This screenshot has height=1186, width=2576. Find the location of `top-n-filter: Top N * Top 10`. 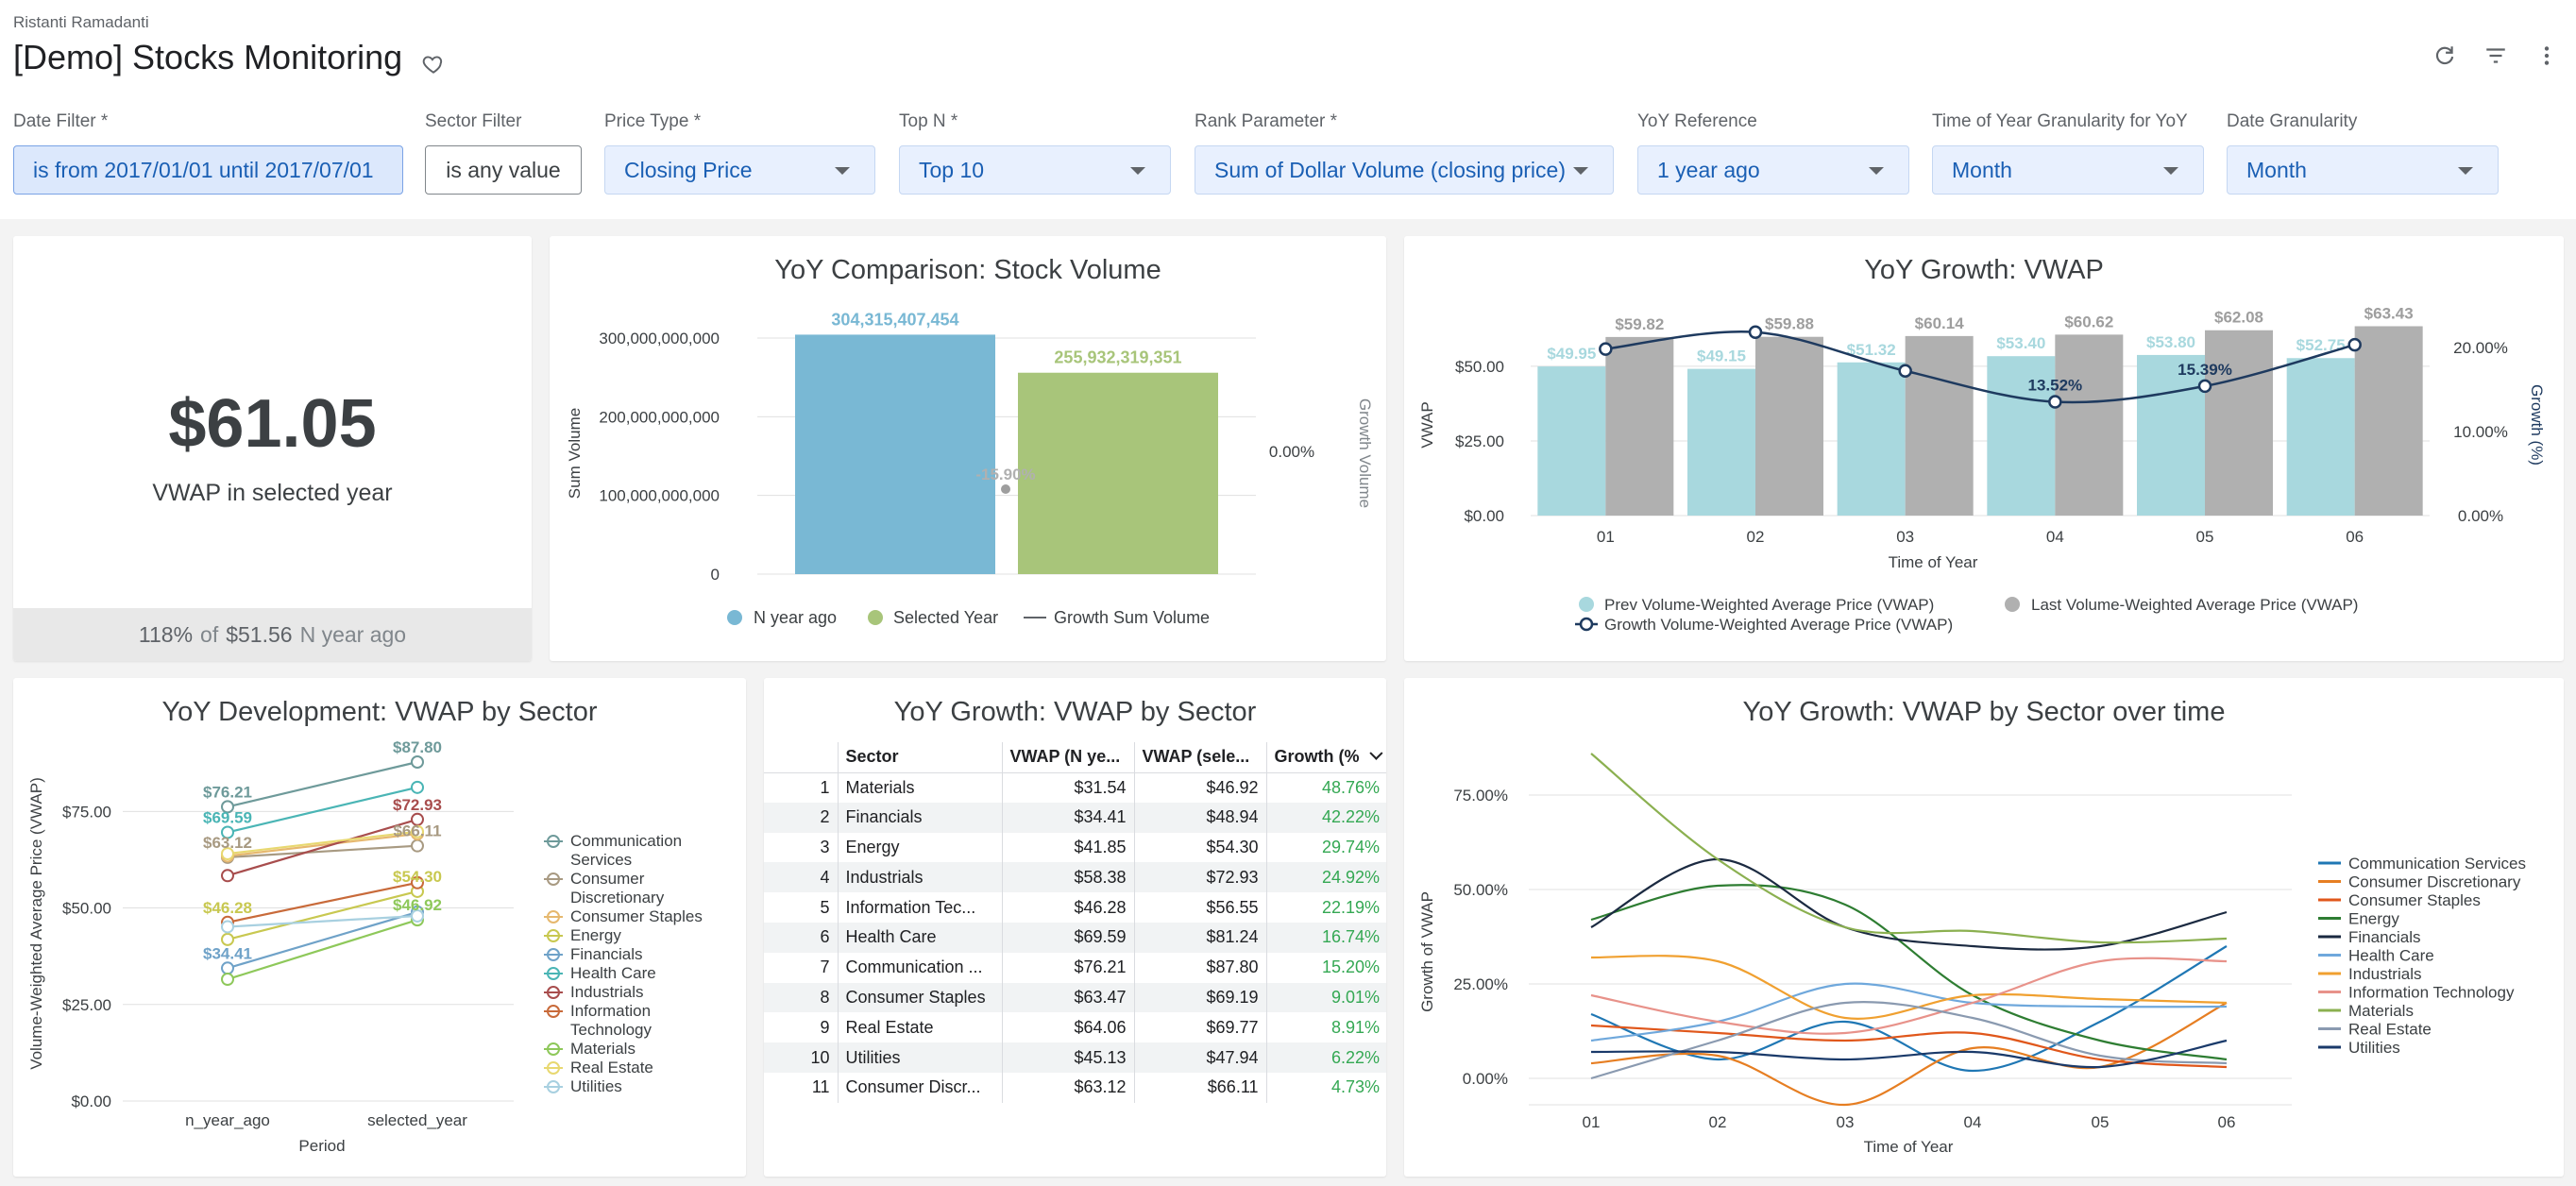

top-n-filter: Top N * Top 10 is located at coordinates (1035, 153).